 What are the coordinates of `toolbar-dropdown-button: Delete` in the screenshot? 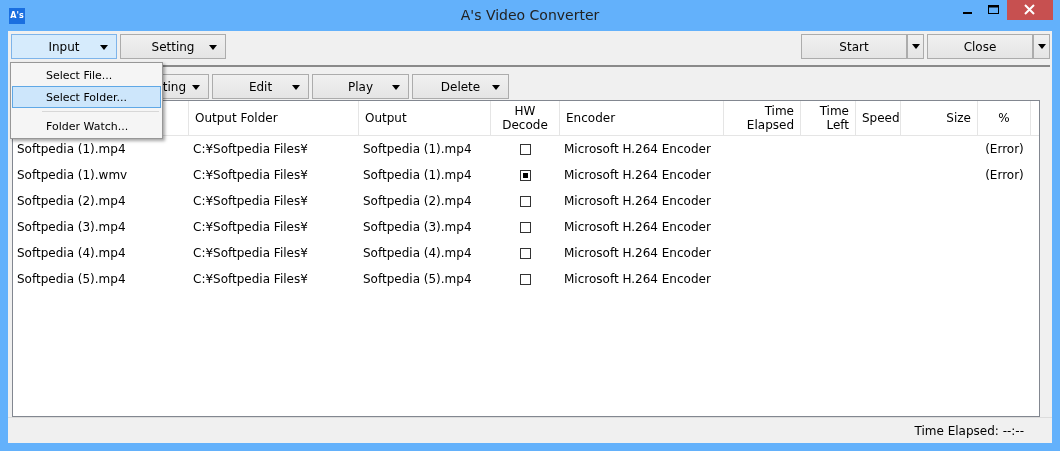 It's located at (460, 86).